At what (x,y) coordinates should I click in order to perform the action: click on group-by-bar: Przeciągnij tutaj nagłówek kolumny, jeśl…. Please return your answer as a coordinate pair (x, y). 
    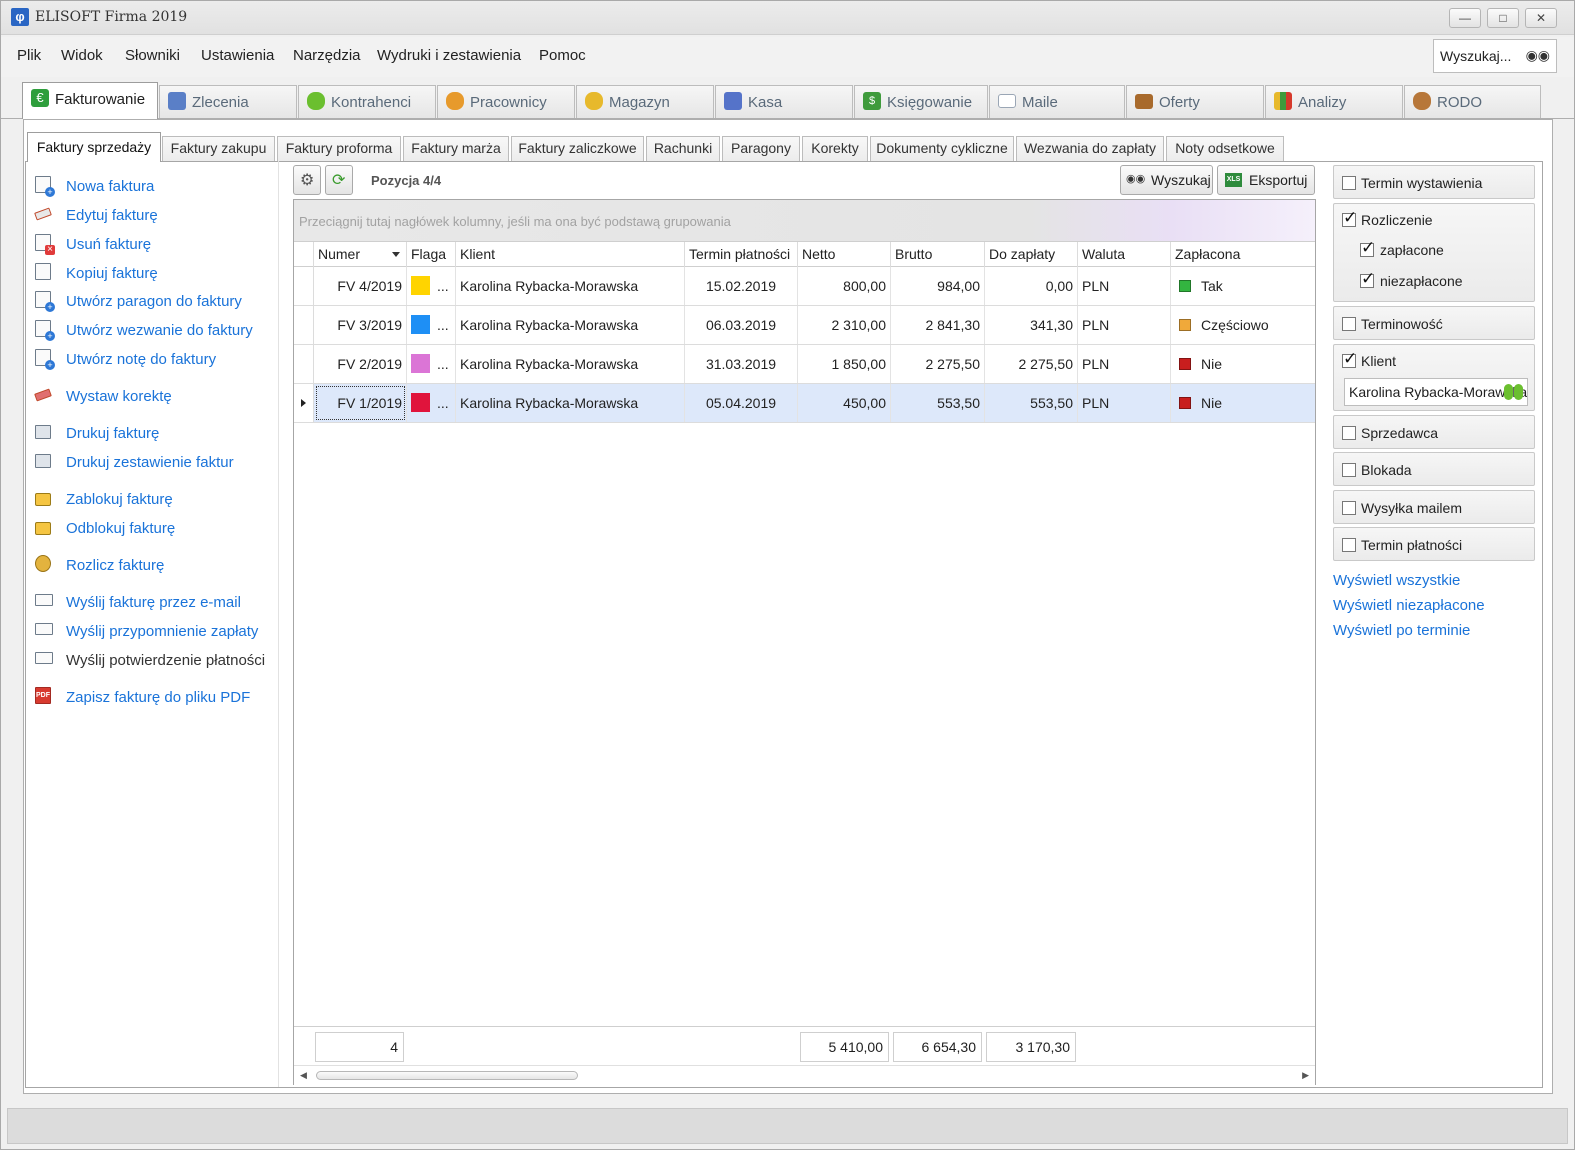
    Looking at the image, I should click on (804, 221).